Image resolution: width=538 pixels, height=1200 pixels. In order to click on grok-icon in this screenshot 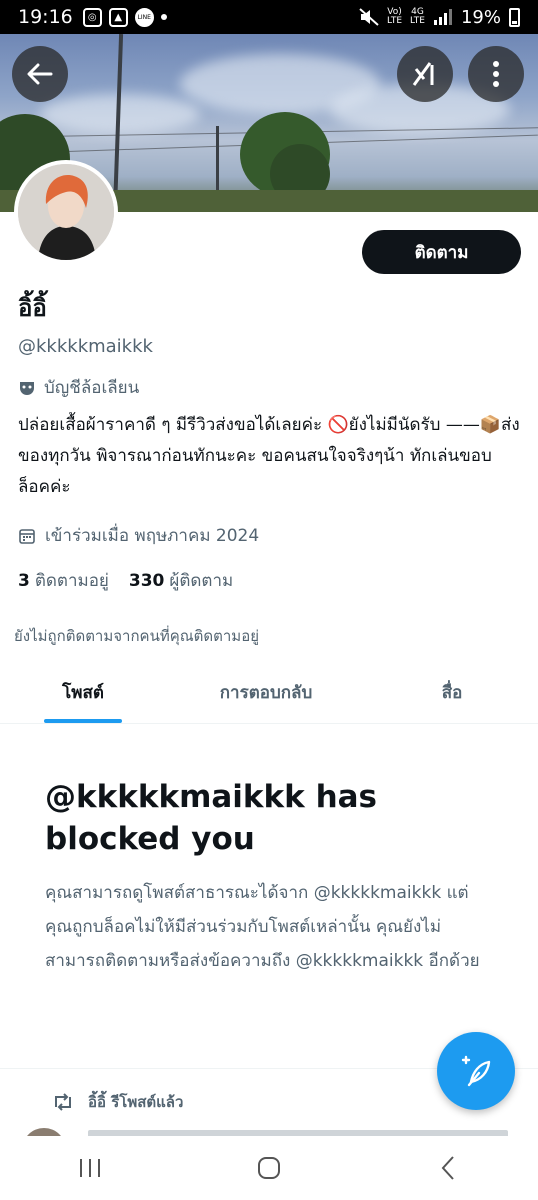, I will do `click(423, 74)`.